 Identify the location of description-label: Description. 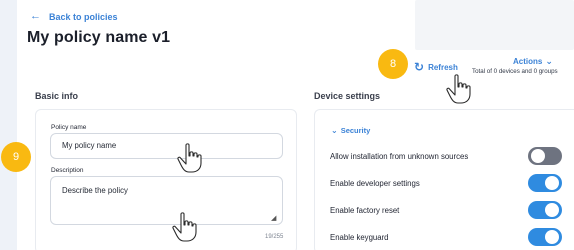
(67, 170).